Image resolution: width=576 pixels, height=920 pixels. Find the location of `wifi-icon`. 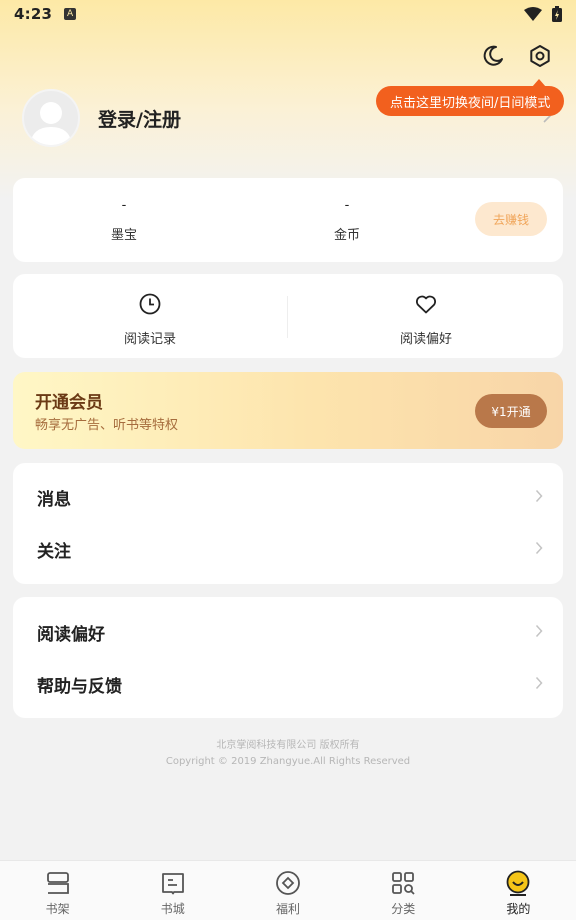

wifi-icon is located at coordinates (533, 14).